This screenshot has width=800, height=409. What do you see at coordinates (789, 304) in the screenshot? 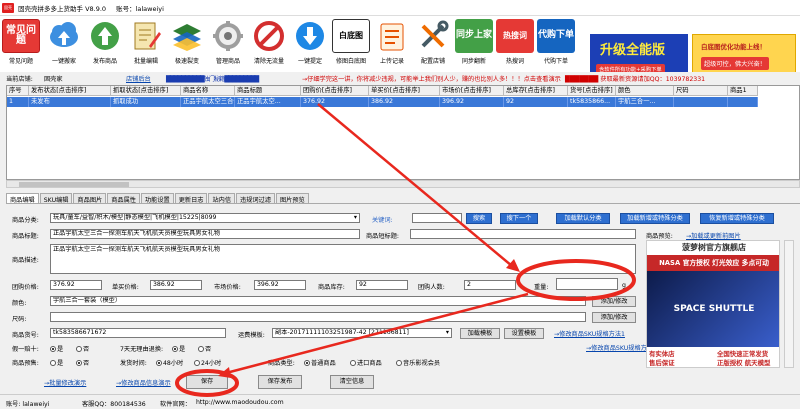
I see `preview-scrollbar` at bounding box center [789, 304].